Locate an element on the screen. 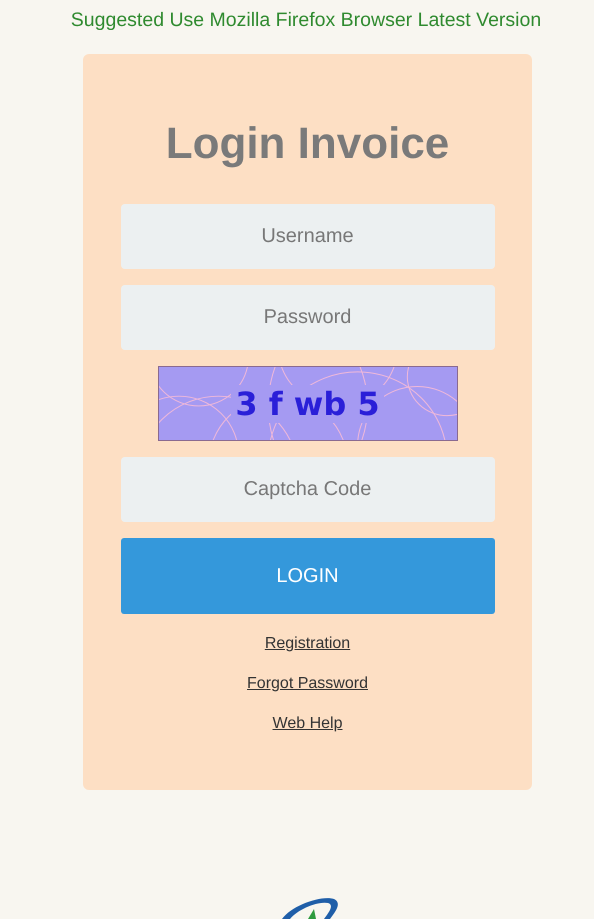  link: Registration is located at coordinates (307, 644).